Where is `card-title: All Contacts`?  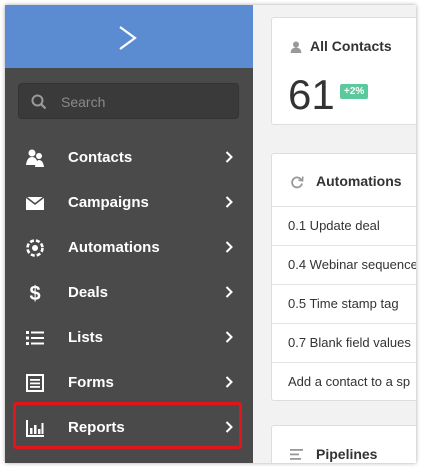 card-title: All Contacts is located at coordinates (351, 46).